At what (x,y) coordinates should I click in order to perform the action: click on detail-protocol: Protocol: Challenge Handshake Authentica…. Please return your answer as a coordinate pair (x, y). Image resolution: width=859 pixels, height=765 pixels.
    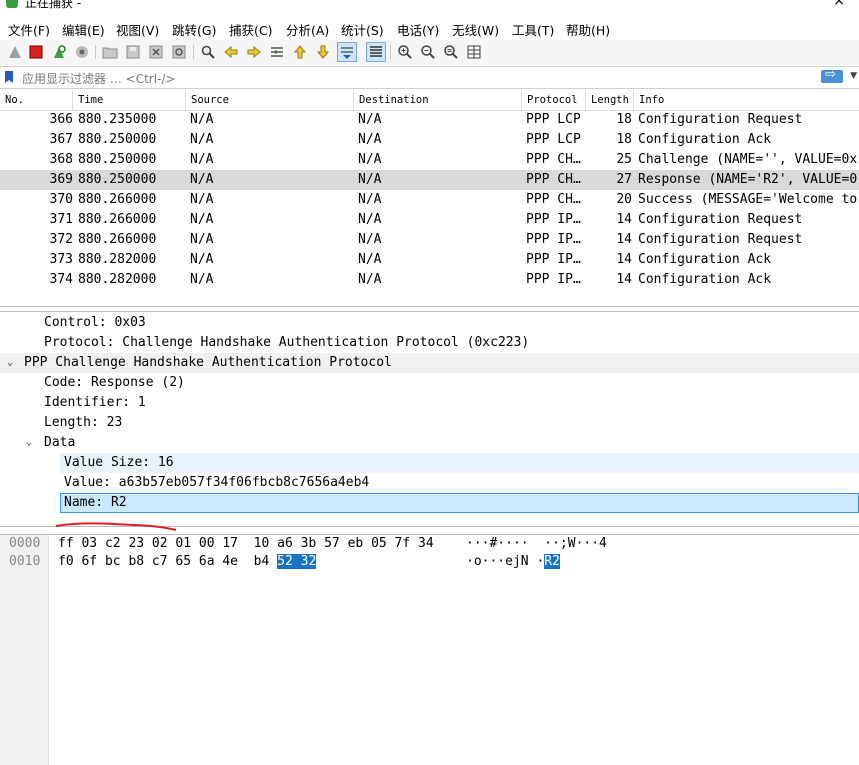
    Looking at the image, I should click on (286, 343).